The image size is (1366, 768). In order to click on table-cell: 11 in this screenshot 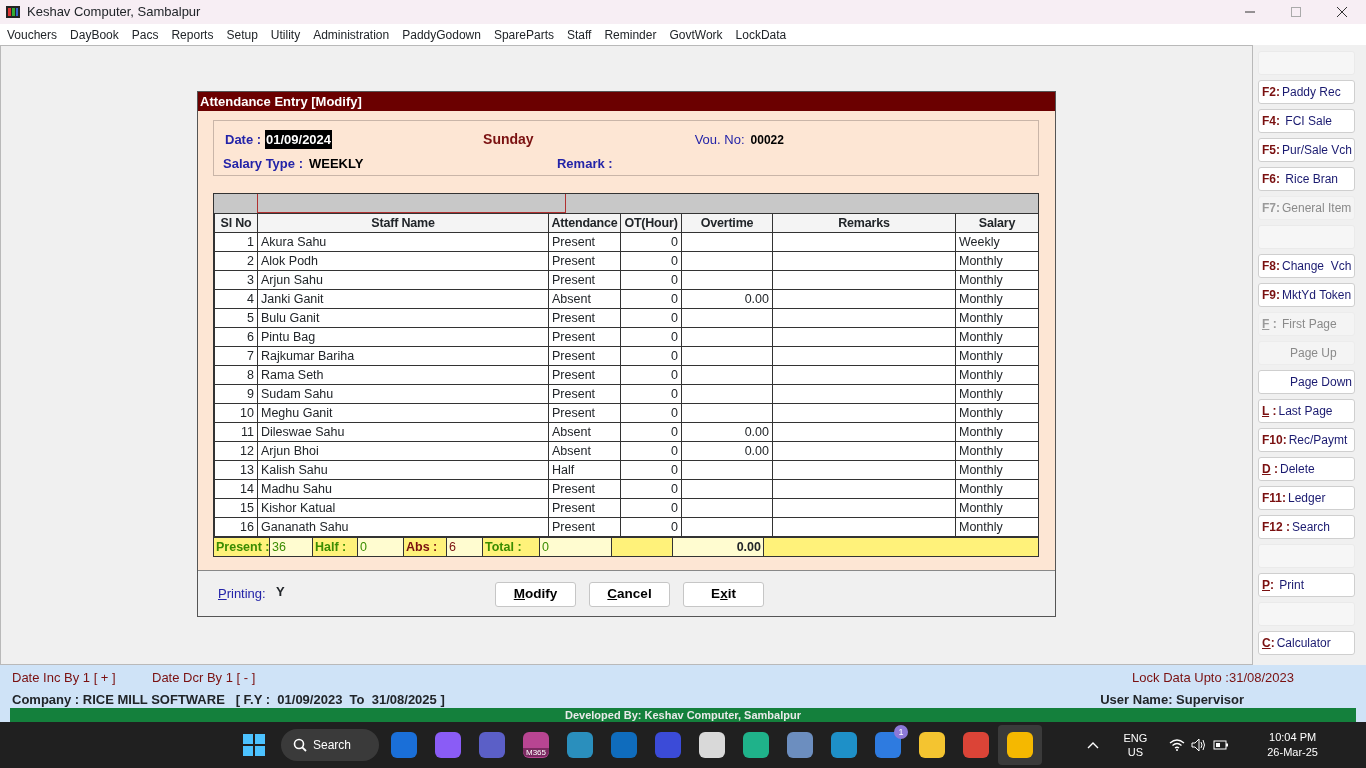, I will do `click(247, 431)`.